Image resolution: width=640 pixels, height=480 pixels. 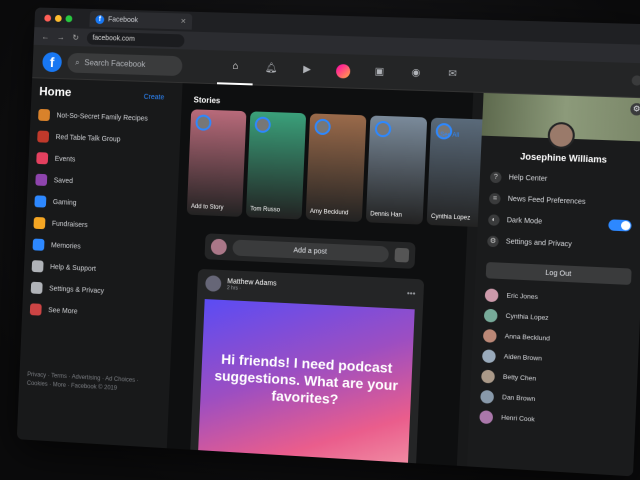 I want to click on profile-nav-avatar, so click(x=343, y=70).